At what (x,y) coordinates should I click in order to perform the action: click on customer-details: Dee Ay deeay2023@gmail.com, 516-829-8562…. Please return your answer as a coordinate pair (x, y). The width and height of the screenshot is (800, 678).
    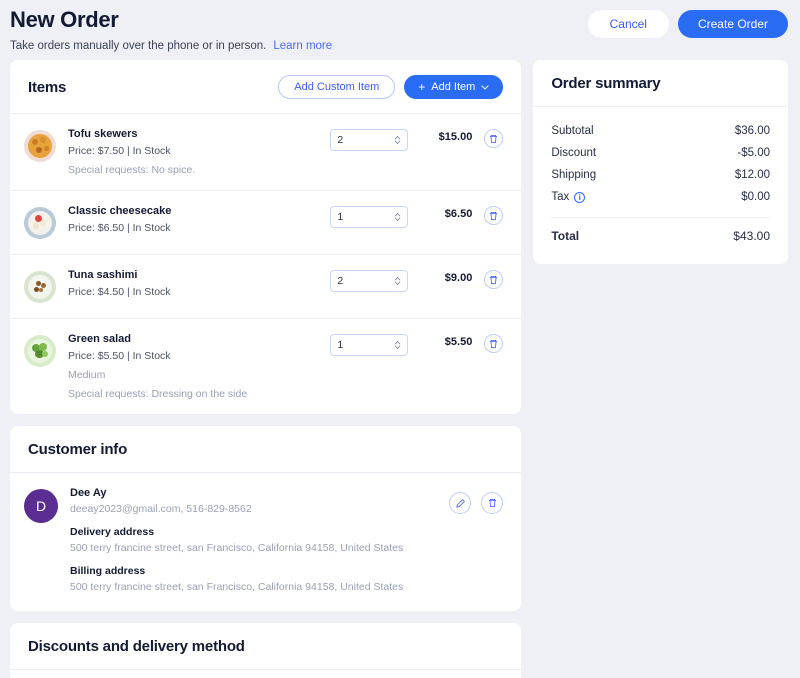
    Looking at the image, I should click on (253, 540).